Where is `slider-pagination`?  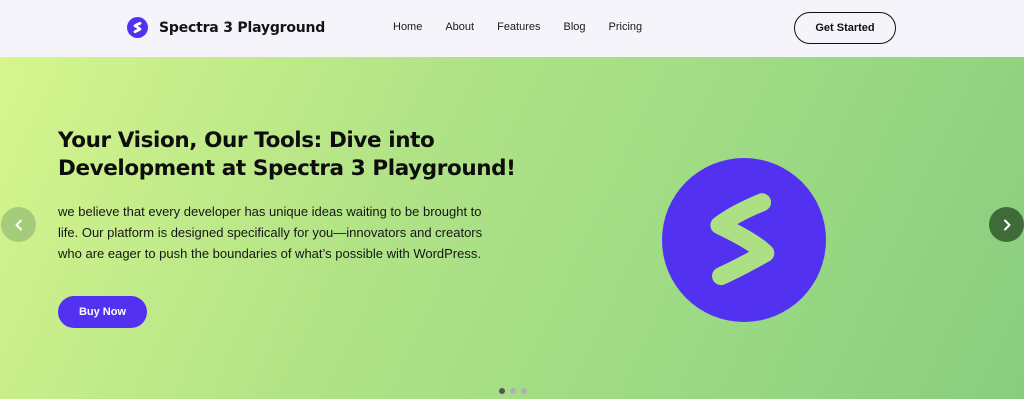 slider-pagination is located at coordinates (513, 391).